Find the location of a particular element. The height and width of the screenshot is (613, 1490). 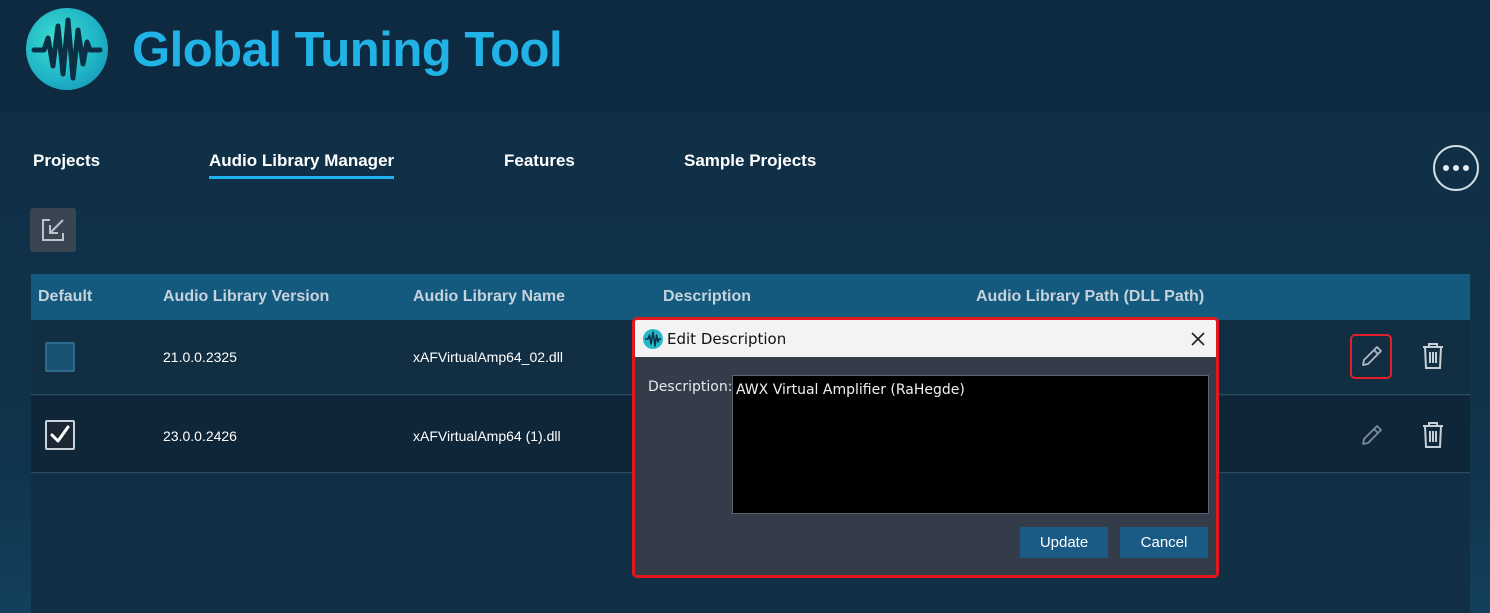

column-header-default: Default is located at coordinates (65, 296).